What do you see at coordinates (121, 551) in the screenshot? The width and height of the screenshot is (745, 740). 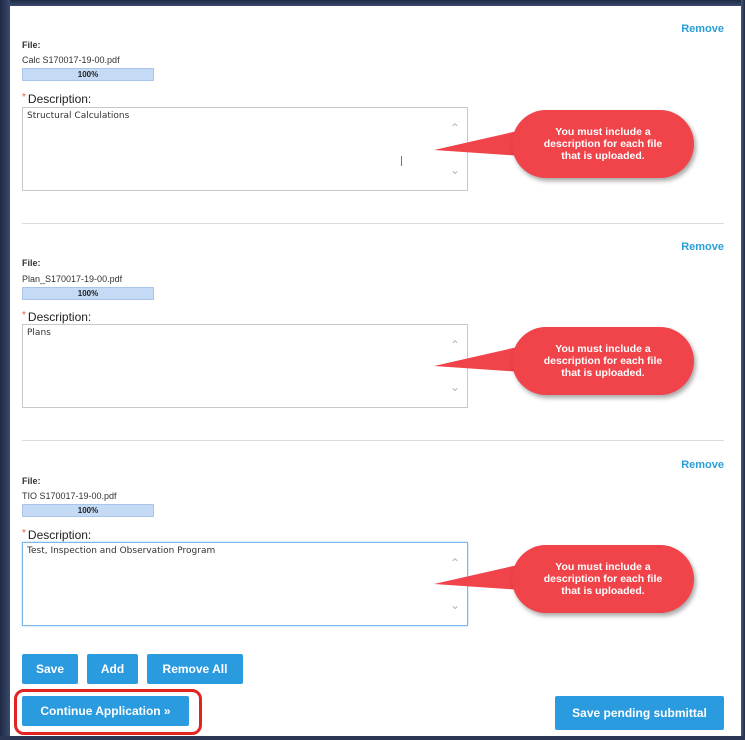 I see `description-value: Test, Inspection and Observation Program` at bounding box center [121, 551].